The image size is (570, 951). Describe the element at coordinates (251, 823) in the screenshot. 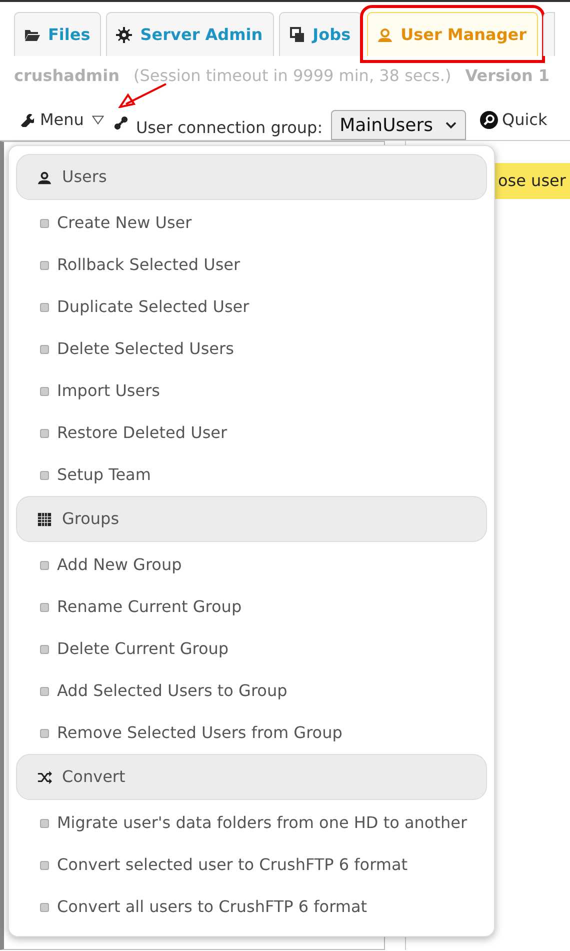

I see `menu-item: Migrate user's data folders from one HD to another` at that location.